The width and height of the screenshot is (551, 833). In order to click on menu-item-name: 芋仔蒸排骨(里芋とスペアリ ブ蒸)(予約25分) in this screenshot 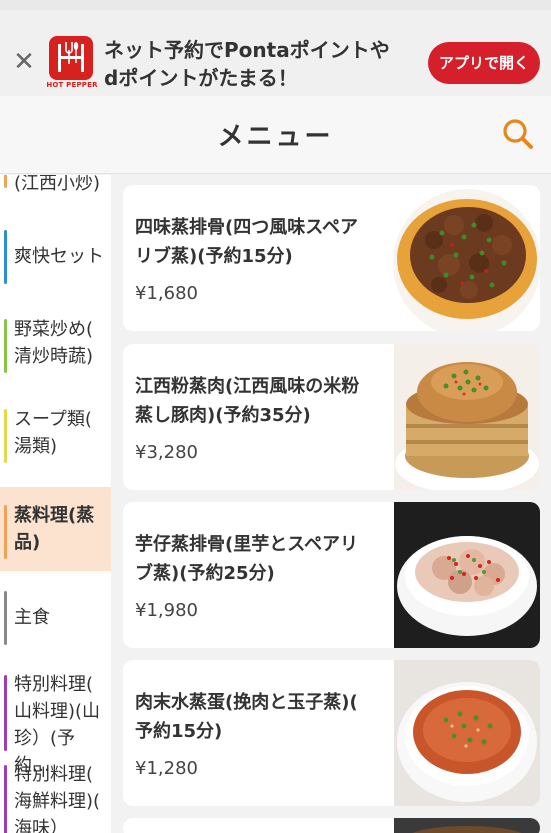, I will do `click(264, 559)`.